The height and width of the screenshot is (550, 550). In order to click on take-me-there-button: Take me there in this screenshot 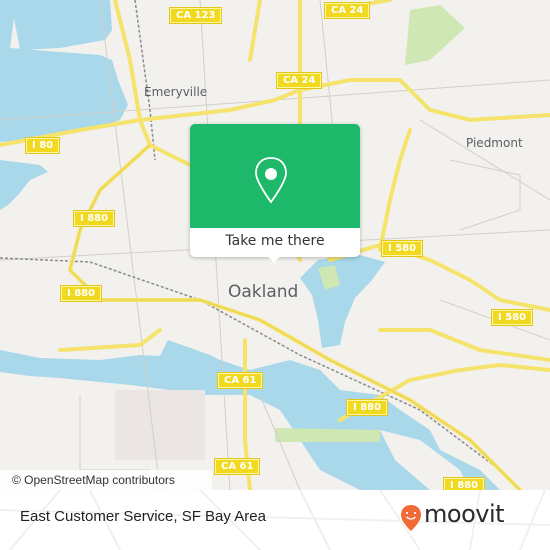, I will do `click(275, 241)`.